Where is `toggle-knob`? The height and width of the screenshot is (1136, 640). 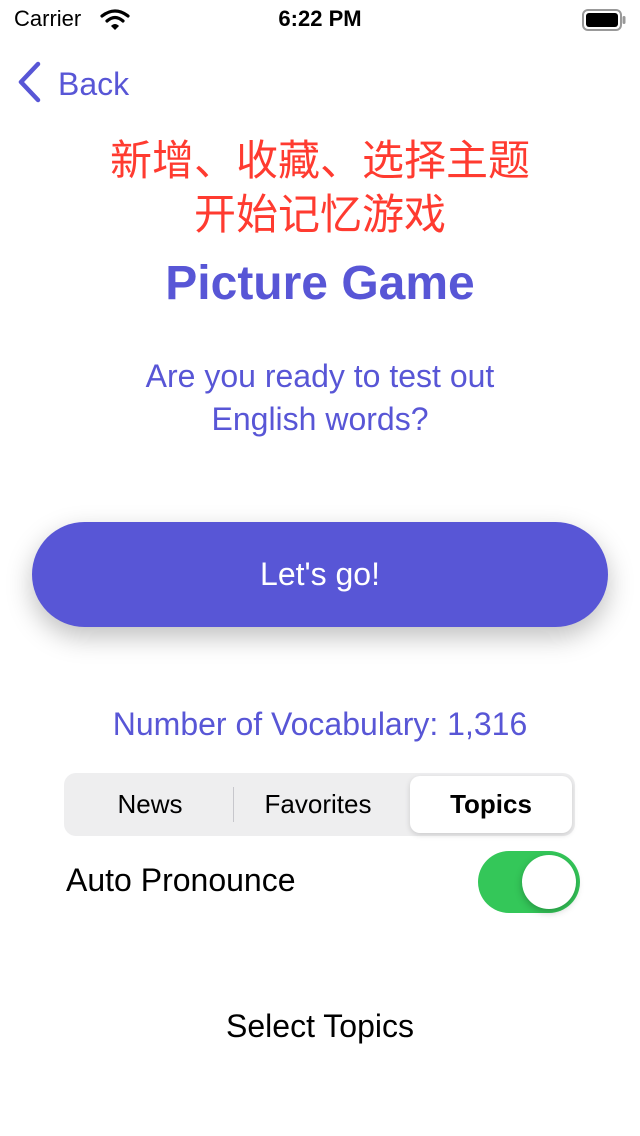 toggle-knob is located at coordinates (549, 882).